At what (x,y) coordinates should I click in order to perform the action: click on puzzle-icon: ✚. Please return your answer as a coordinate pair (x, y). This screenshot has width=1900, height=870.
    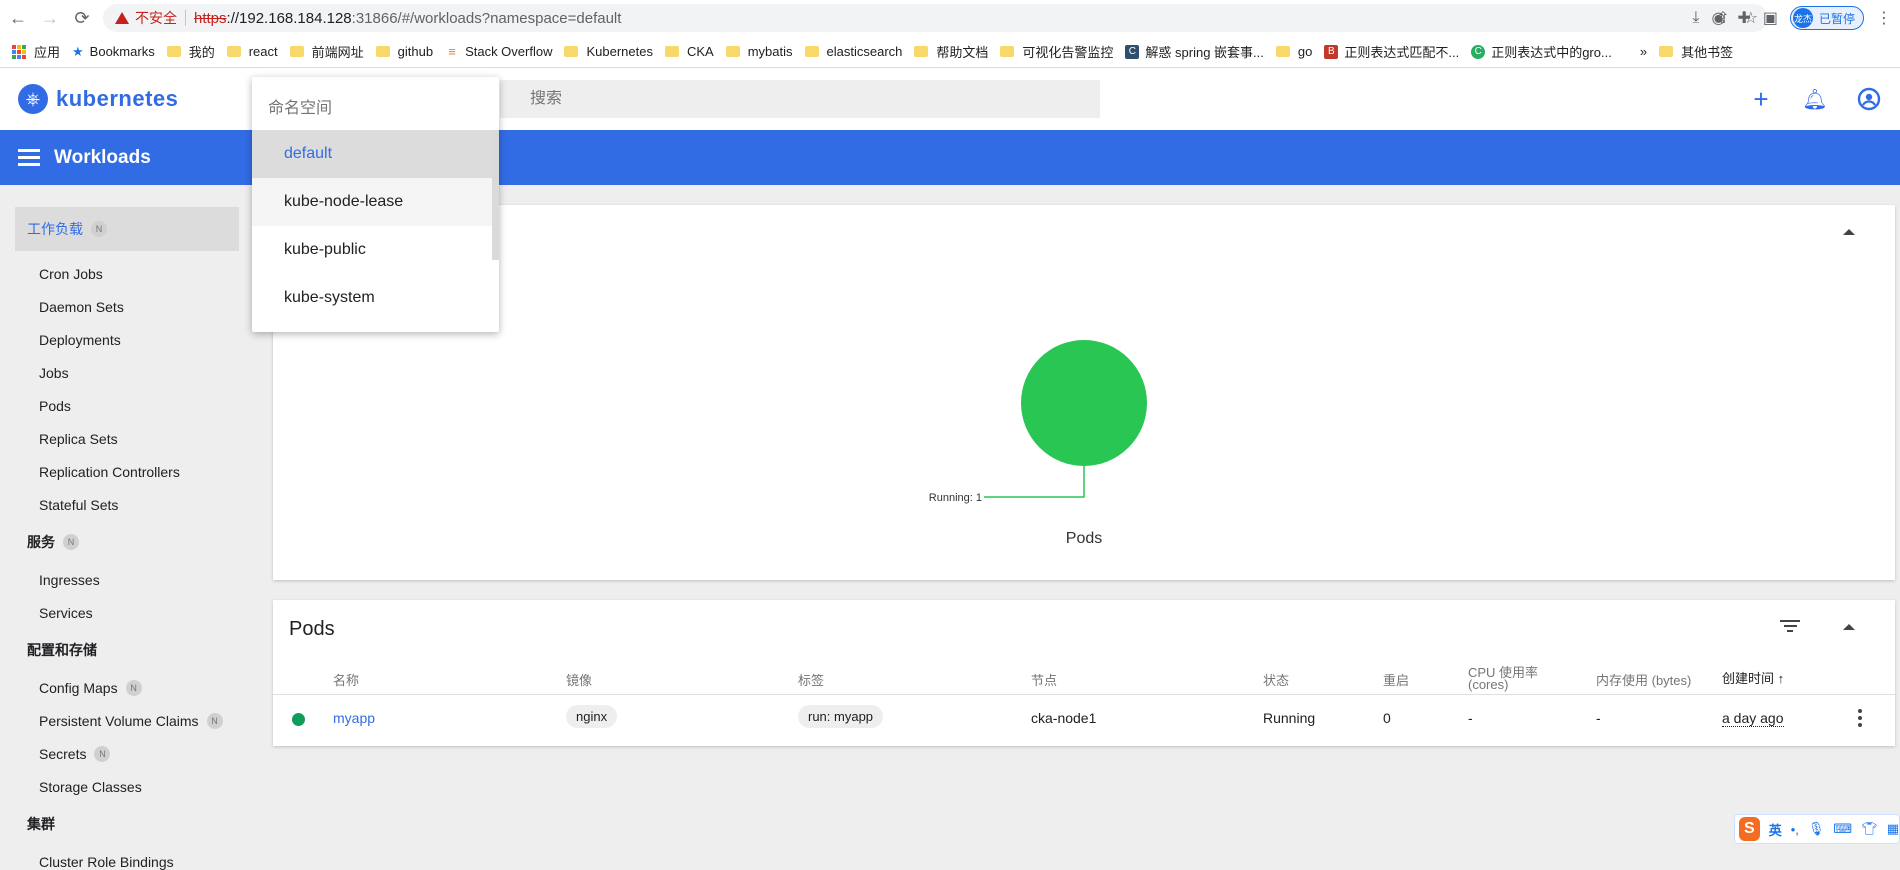
    Looking at the image, I should click on (1743, 18).